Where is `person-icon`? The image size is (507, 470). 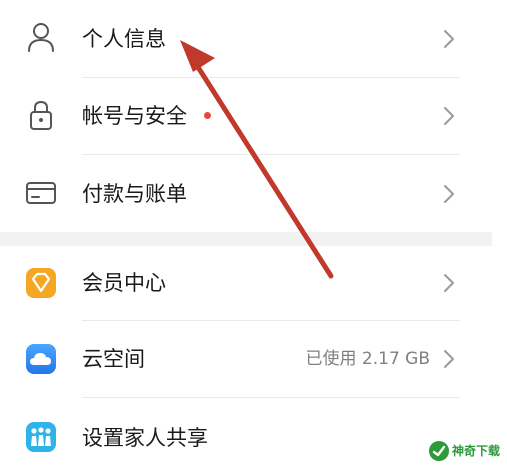 person-icon is located at coordinates (41, 37).